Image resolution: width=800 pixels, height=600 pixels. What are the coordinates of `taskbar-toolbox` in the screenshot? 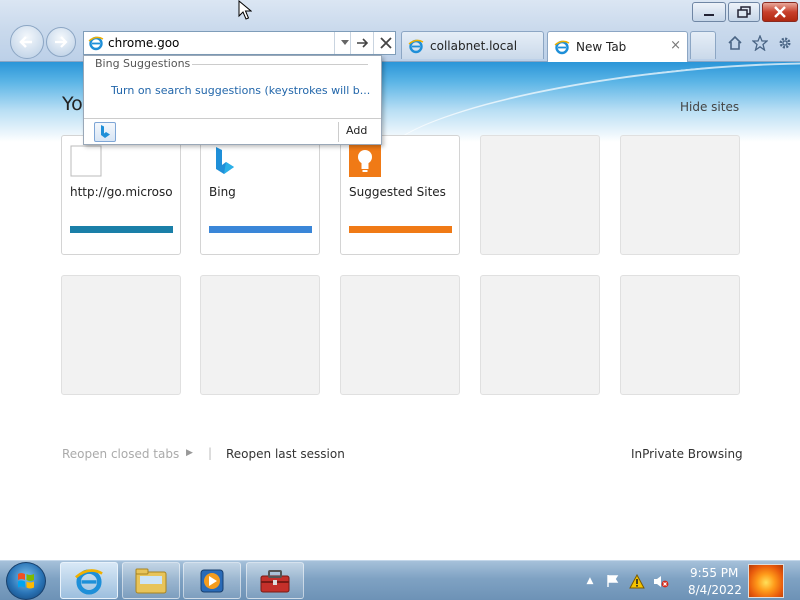 It's located at (275, 580).